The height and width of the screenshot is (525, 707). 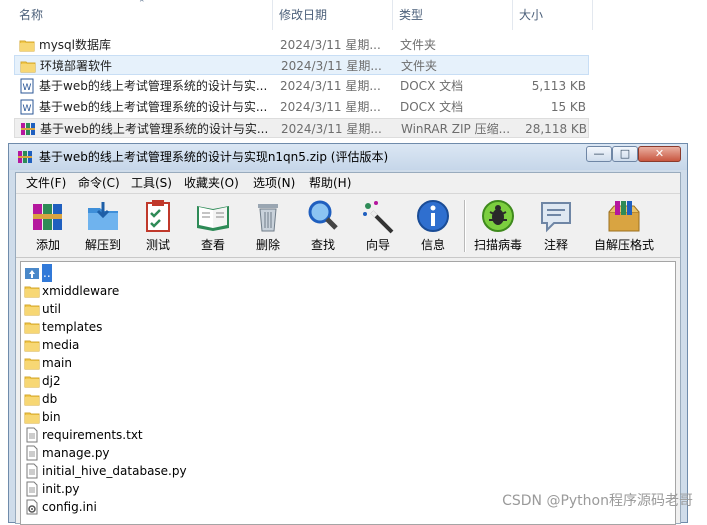 I want to click on watermark: CSDN @Python程序源码老哥, so click(x=597, y=501).